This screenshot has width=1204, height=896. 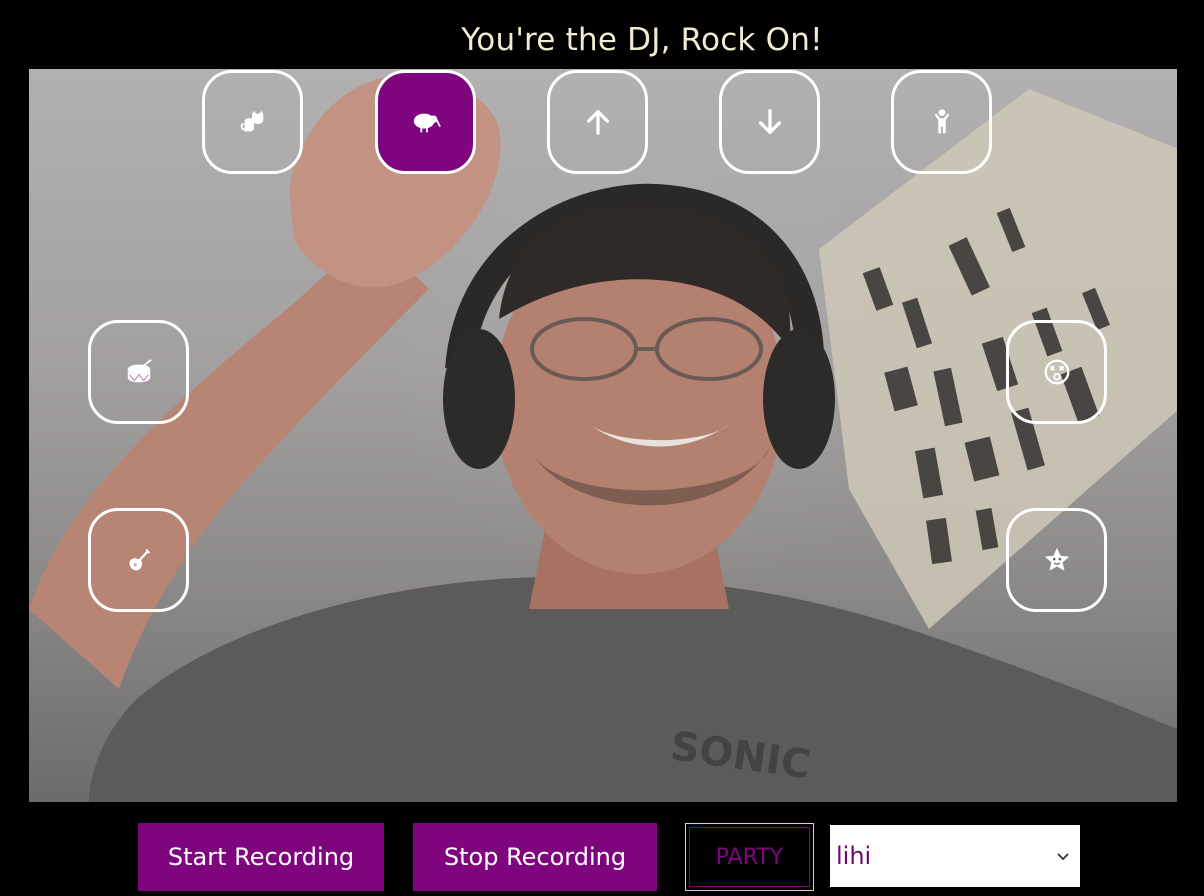 I want to click on drum-pad, so click(x=138, y=372).